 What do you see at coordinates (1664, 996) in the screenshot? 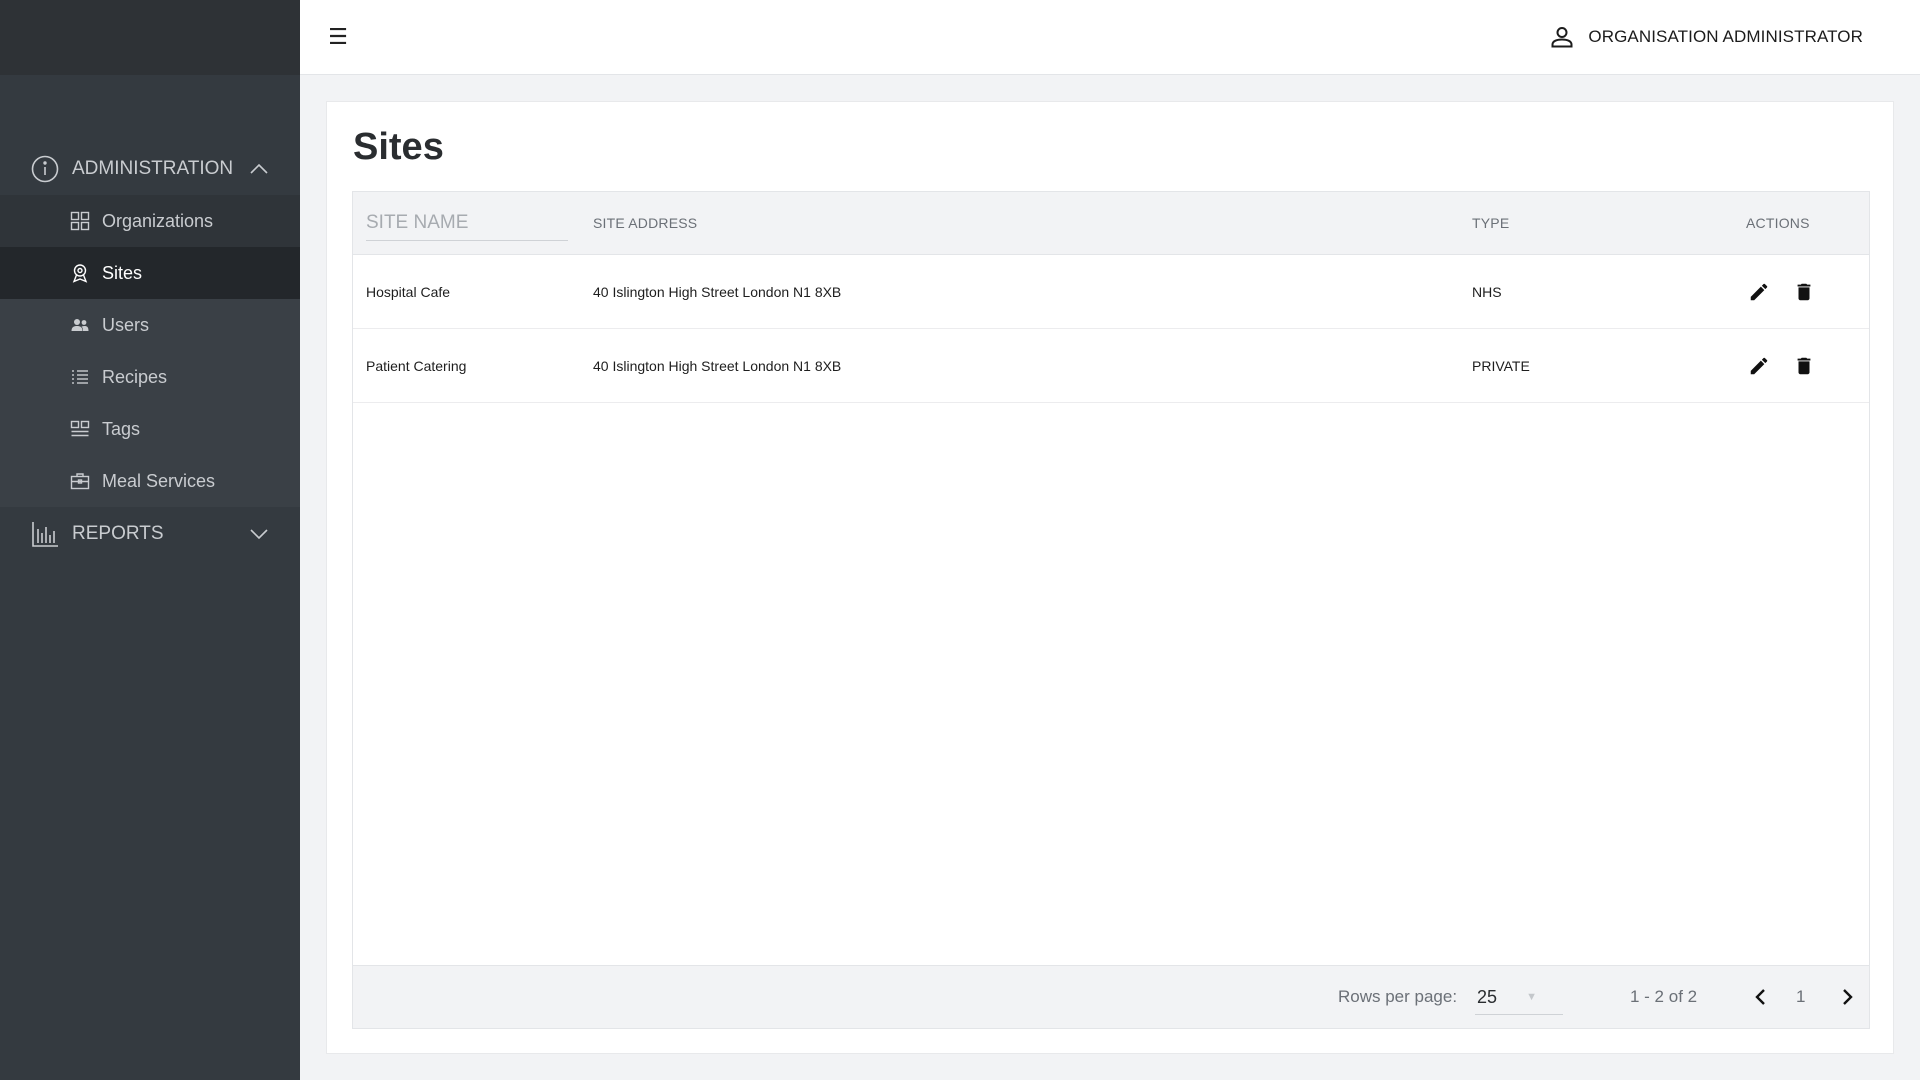
I see `pagination-range: 1 - 2 of 2` at bounding box center [1664, 996].